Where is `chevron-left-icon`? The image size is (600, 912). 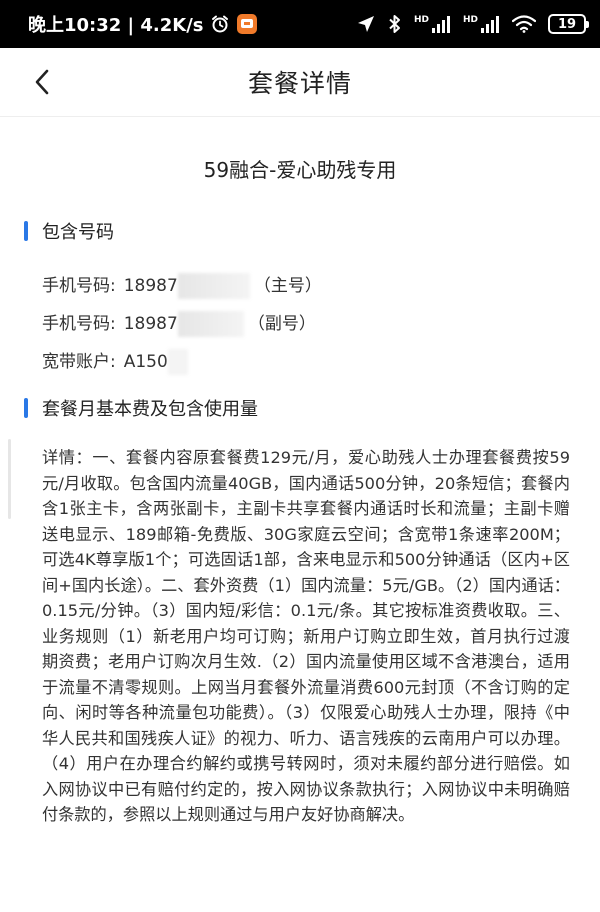
chevron-left-icon is located at coordinates (42, 82).